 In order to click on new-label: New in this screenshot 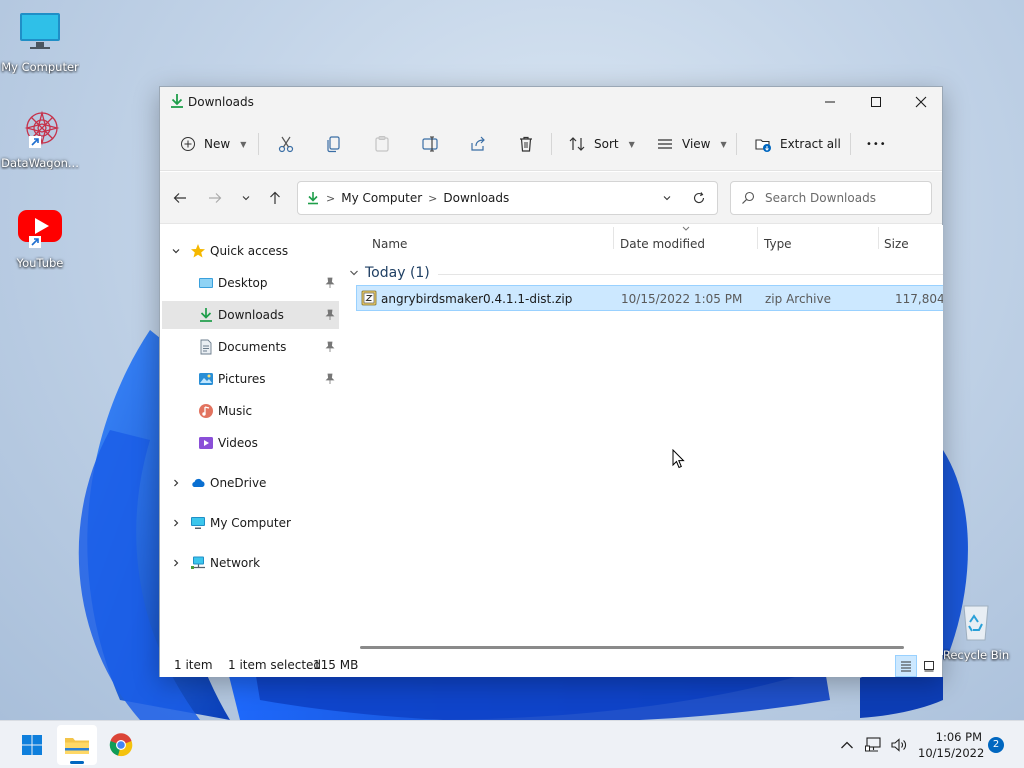, I will do `click(217, 144)`.